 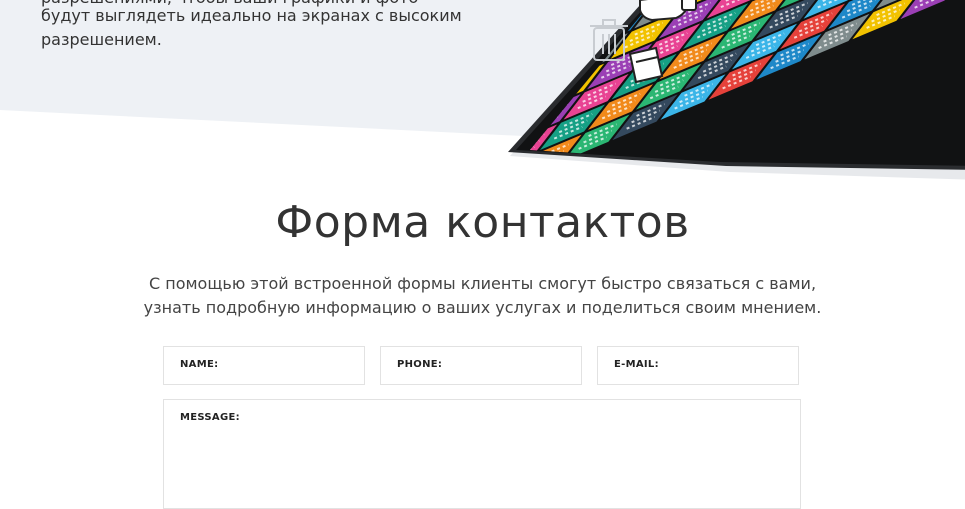 I want to click on message-field: MESSAGE:, so click(x=482, y=454).